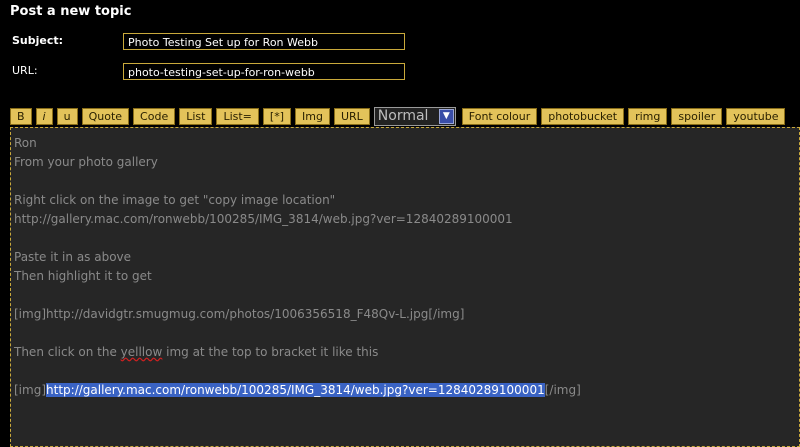 The width and height of the screenshot is (800, 447). I want to click on subject-label: Subject:, so click(38, 40).